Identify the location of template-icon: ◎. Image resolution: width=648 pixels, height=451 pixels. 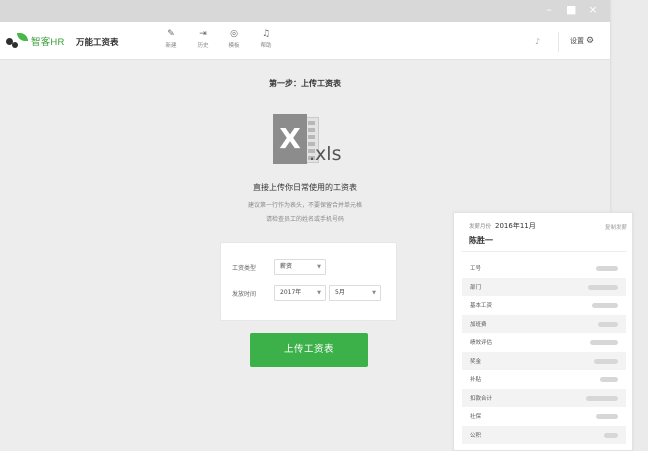
(234, 34).